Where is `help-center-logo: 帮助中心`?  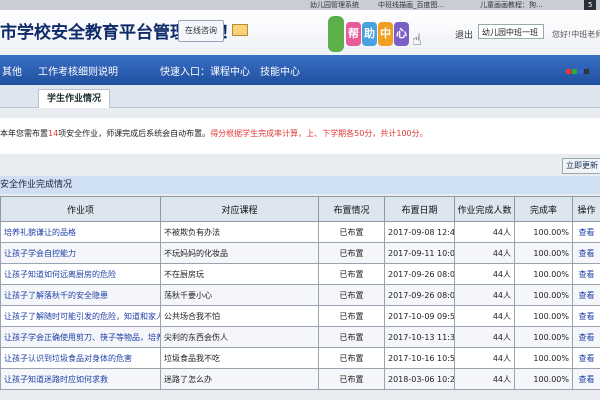
help-center-logo: 帮助中心 is located at coordinates (378, 34).